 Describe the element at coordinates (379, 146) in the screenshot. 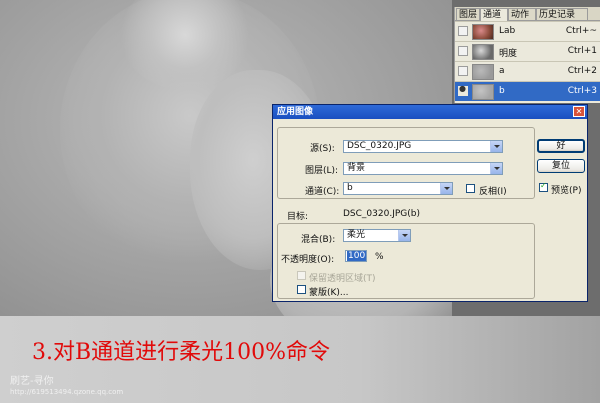

I see `source-value: DSC_0320.JPG` at that location.